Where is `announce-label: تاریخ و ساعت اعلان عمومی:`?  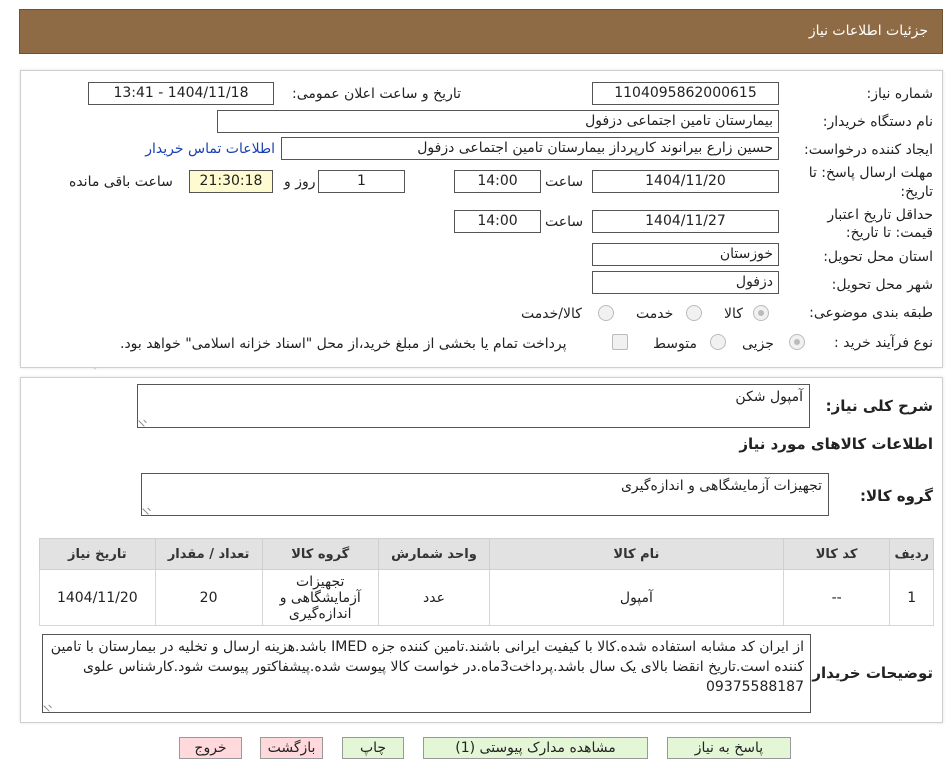
announce-label: تاریخ و ساعت اعلان عمومی: is located at coordinates (376, 94).